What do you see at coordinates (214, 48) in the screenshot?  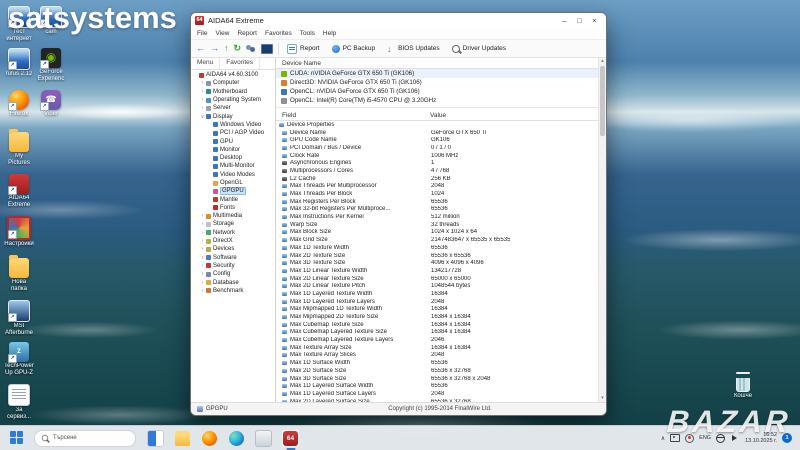 I see `forward-icon` at bounding box center [214, 48].